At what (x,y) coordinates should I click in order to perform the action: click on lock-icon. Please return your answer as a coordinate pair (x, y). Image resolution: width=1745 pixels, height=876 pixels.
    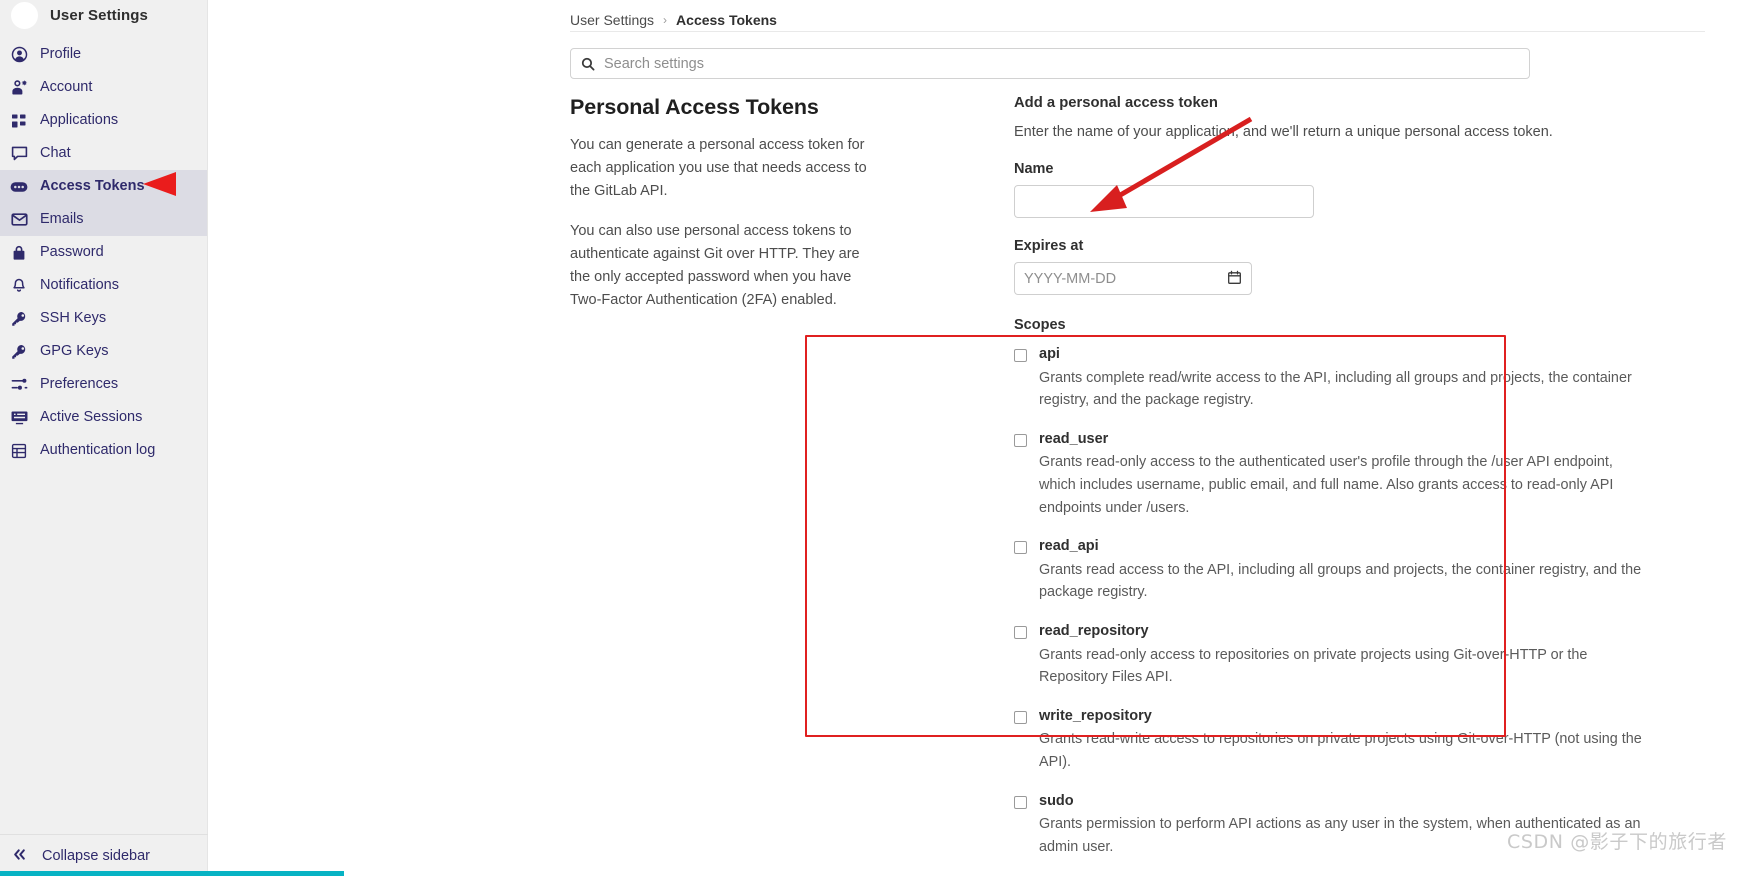
    Looking at the image, I should click on (19, 253).